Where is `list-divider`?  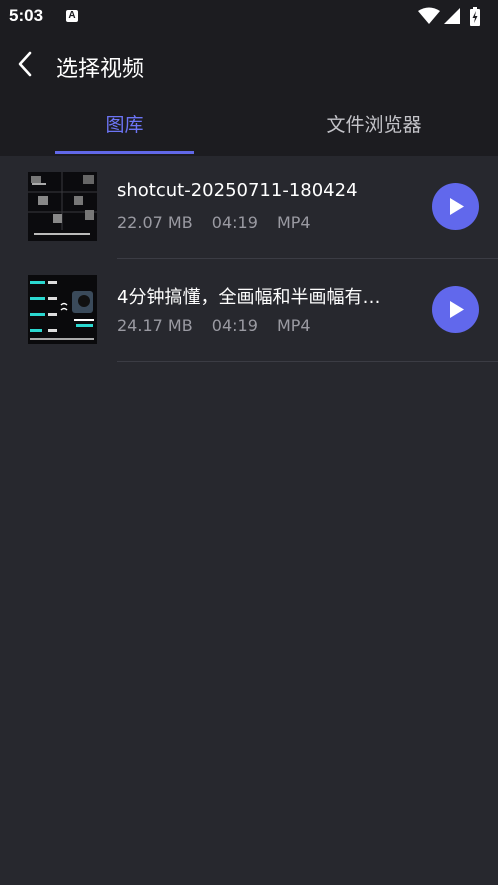
list-divider is located at coordinates (307, 361).